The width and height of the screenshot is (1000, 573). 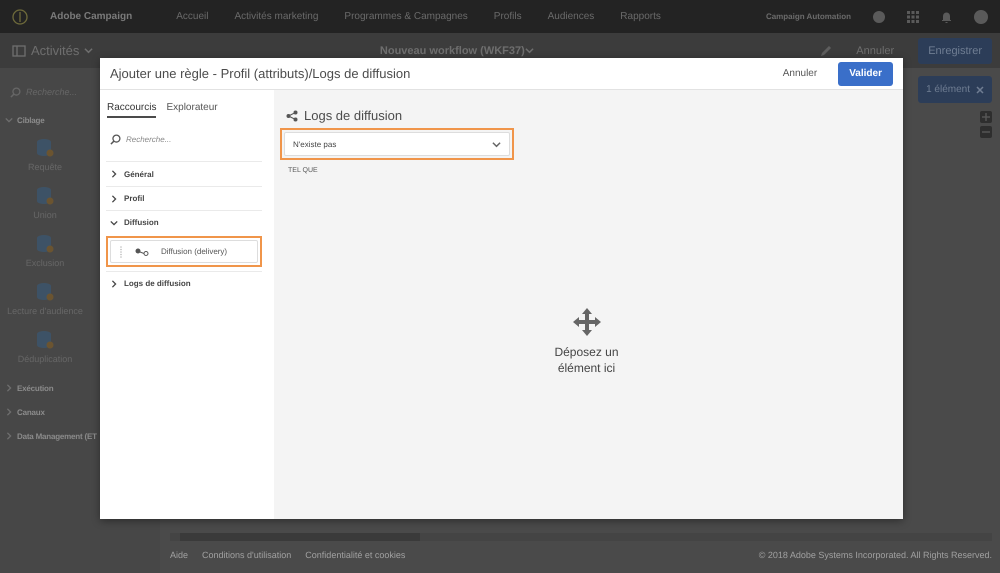 What do you see at coordinates (192, 16) in the screenshot?
I see `nav-link: Accueil` at bounding box center [192, 16].